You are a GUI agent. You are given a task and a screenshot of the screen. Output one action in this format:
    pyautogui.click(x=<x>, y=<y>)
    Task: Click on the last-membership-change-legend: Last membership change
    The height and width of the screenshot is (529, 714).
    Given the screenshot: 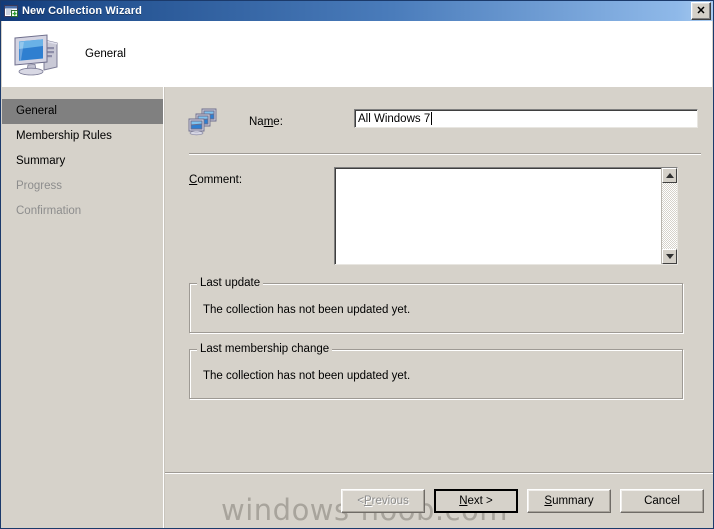 What is the action you would take?
    pyautogui.click(x=265, y=349)
    